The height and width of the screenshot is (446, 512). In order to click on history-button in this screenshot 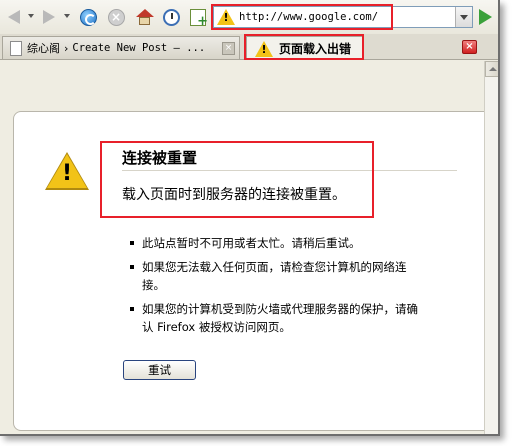, I will do `click(171, 17)`.